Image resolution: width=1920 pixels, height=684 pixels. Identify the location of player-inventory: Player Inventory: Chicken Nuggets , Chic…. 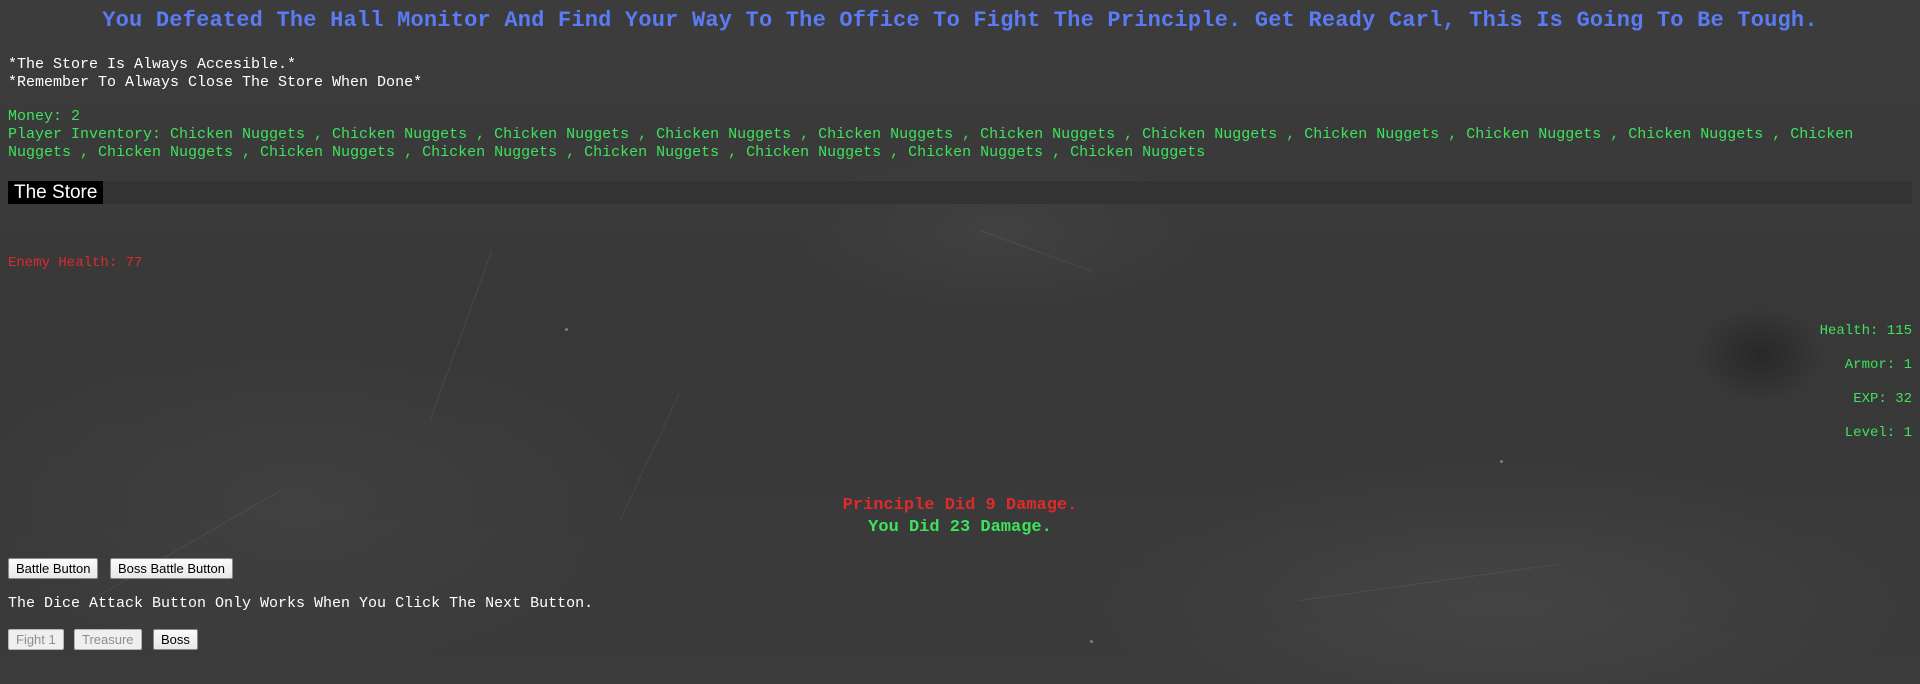
(931, 143).